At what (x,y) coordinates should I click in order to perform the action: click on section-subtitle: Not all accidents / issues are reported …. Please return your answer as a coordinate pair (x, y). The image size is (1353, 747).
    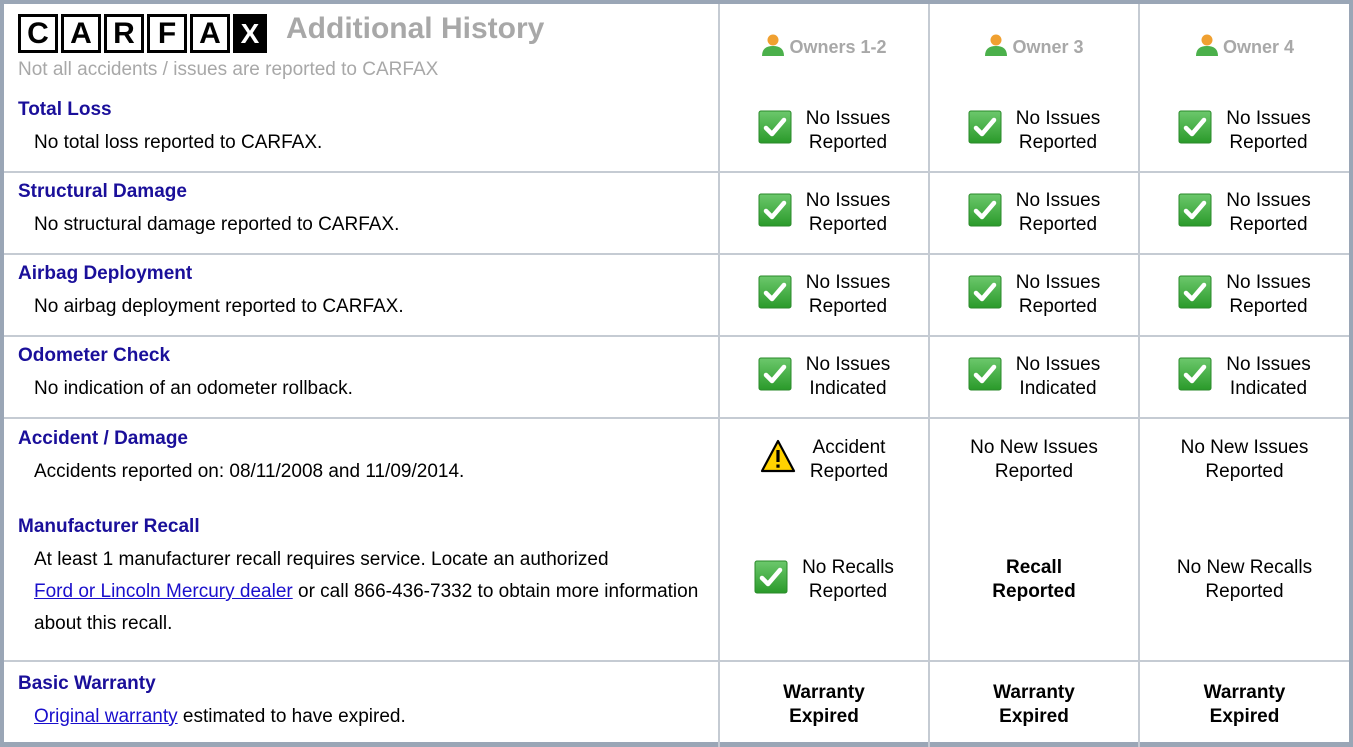
    Looking at the image, I should click on (228, 69).